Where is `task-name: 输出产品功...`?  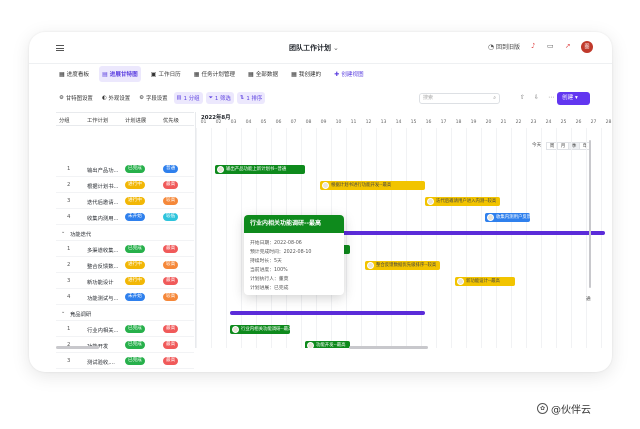 task-name: 输出产品功... is located at coordinates (105, 170).